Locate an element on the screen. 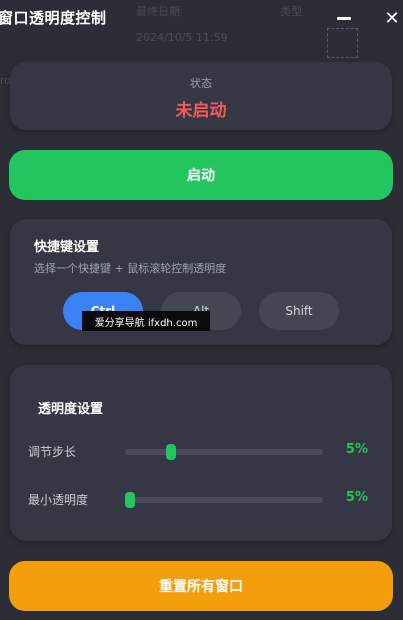  step-slider-thumb is located at coordinates (171, 452).